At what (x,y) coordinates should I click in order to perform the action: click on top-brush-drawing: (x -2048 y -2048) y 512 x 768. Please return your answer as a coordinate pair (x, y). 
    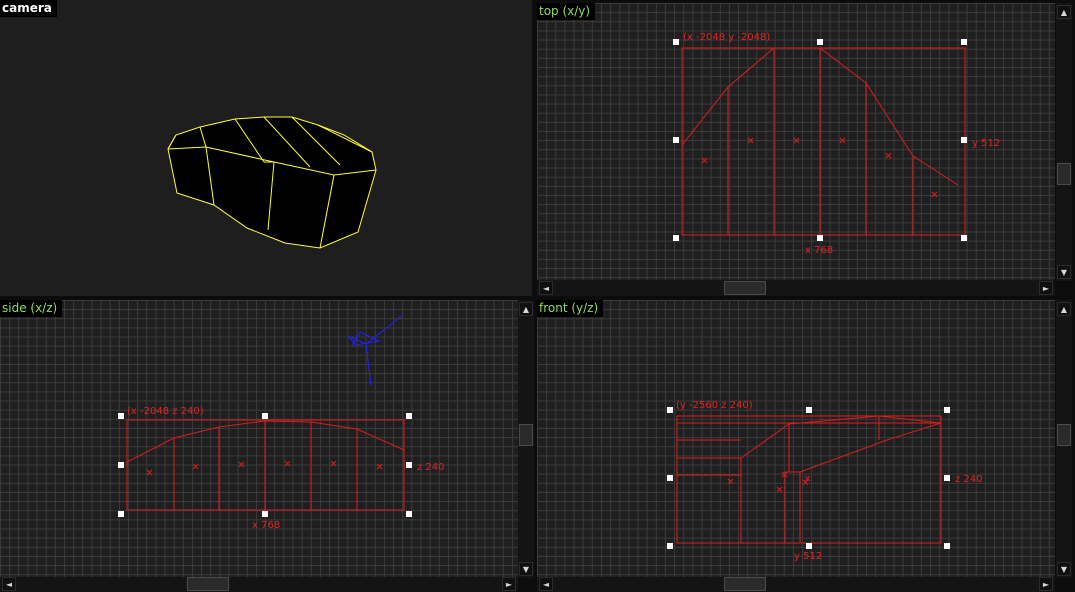
    Looking at the image, I should click on (836, 144).